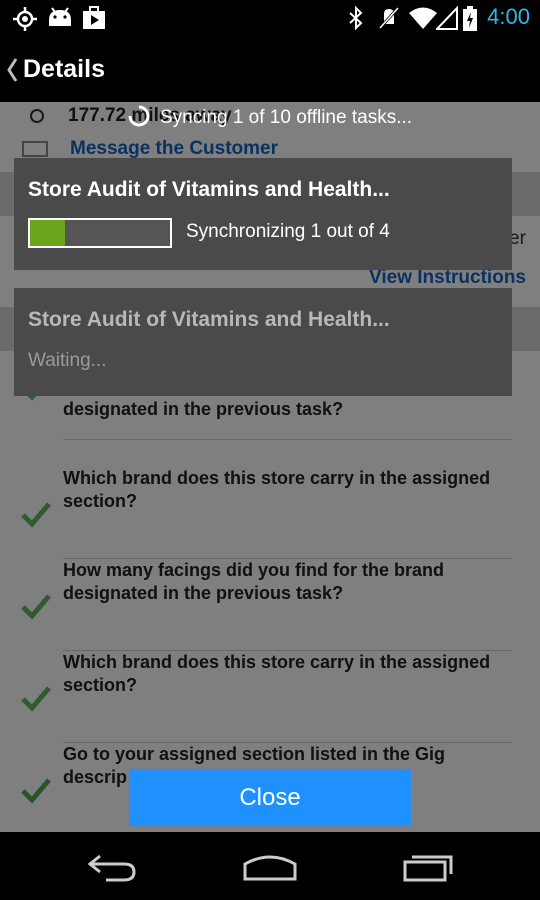  Describe the element at coordinates (139, 116) in the screenshot. I see `sync-spinner-icon` at that location.